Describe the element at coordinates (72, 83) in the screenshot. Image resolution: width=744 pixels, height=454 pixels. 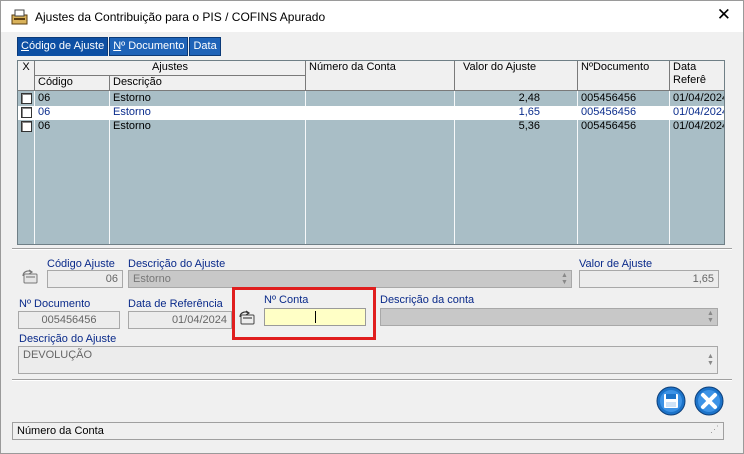
I see `header-codigo: Código` at that location.